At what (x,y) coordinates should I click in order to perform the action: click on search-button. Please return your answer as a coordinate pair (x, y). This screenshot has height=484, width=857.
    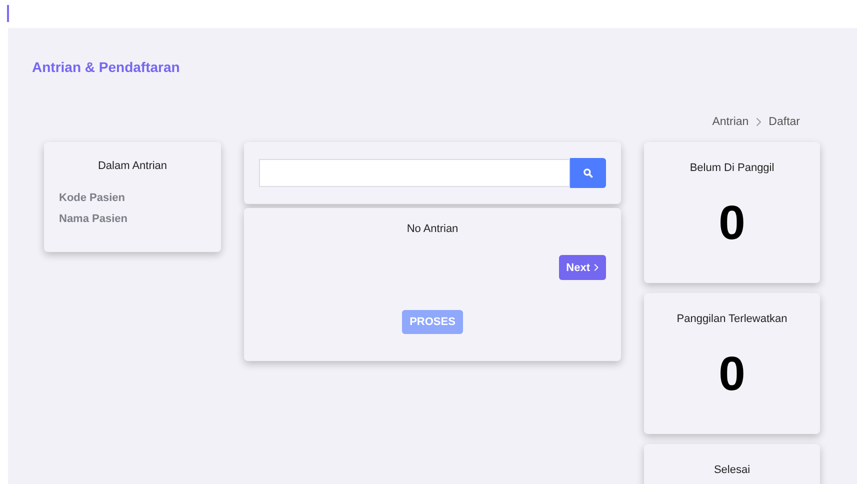
    Looking at the image, I should click on (588, 173).